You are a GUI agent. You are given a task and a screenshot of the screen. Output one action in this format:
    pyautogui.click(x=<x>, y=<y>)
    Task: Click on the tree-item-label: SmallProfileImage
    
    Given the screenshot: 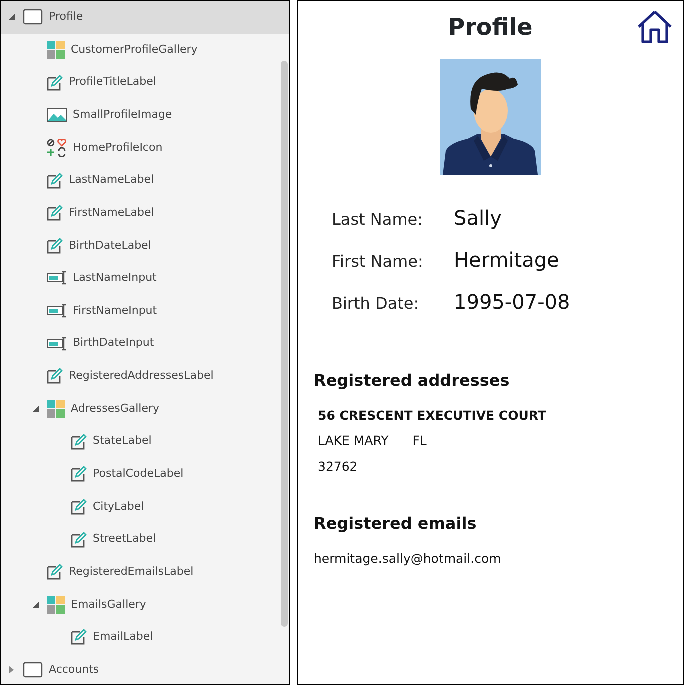 What is the action you would take?
    pyautogui.click(x=122, y=114)
    